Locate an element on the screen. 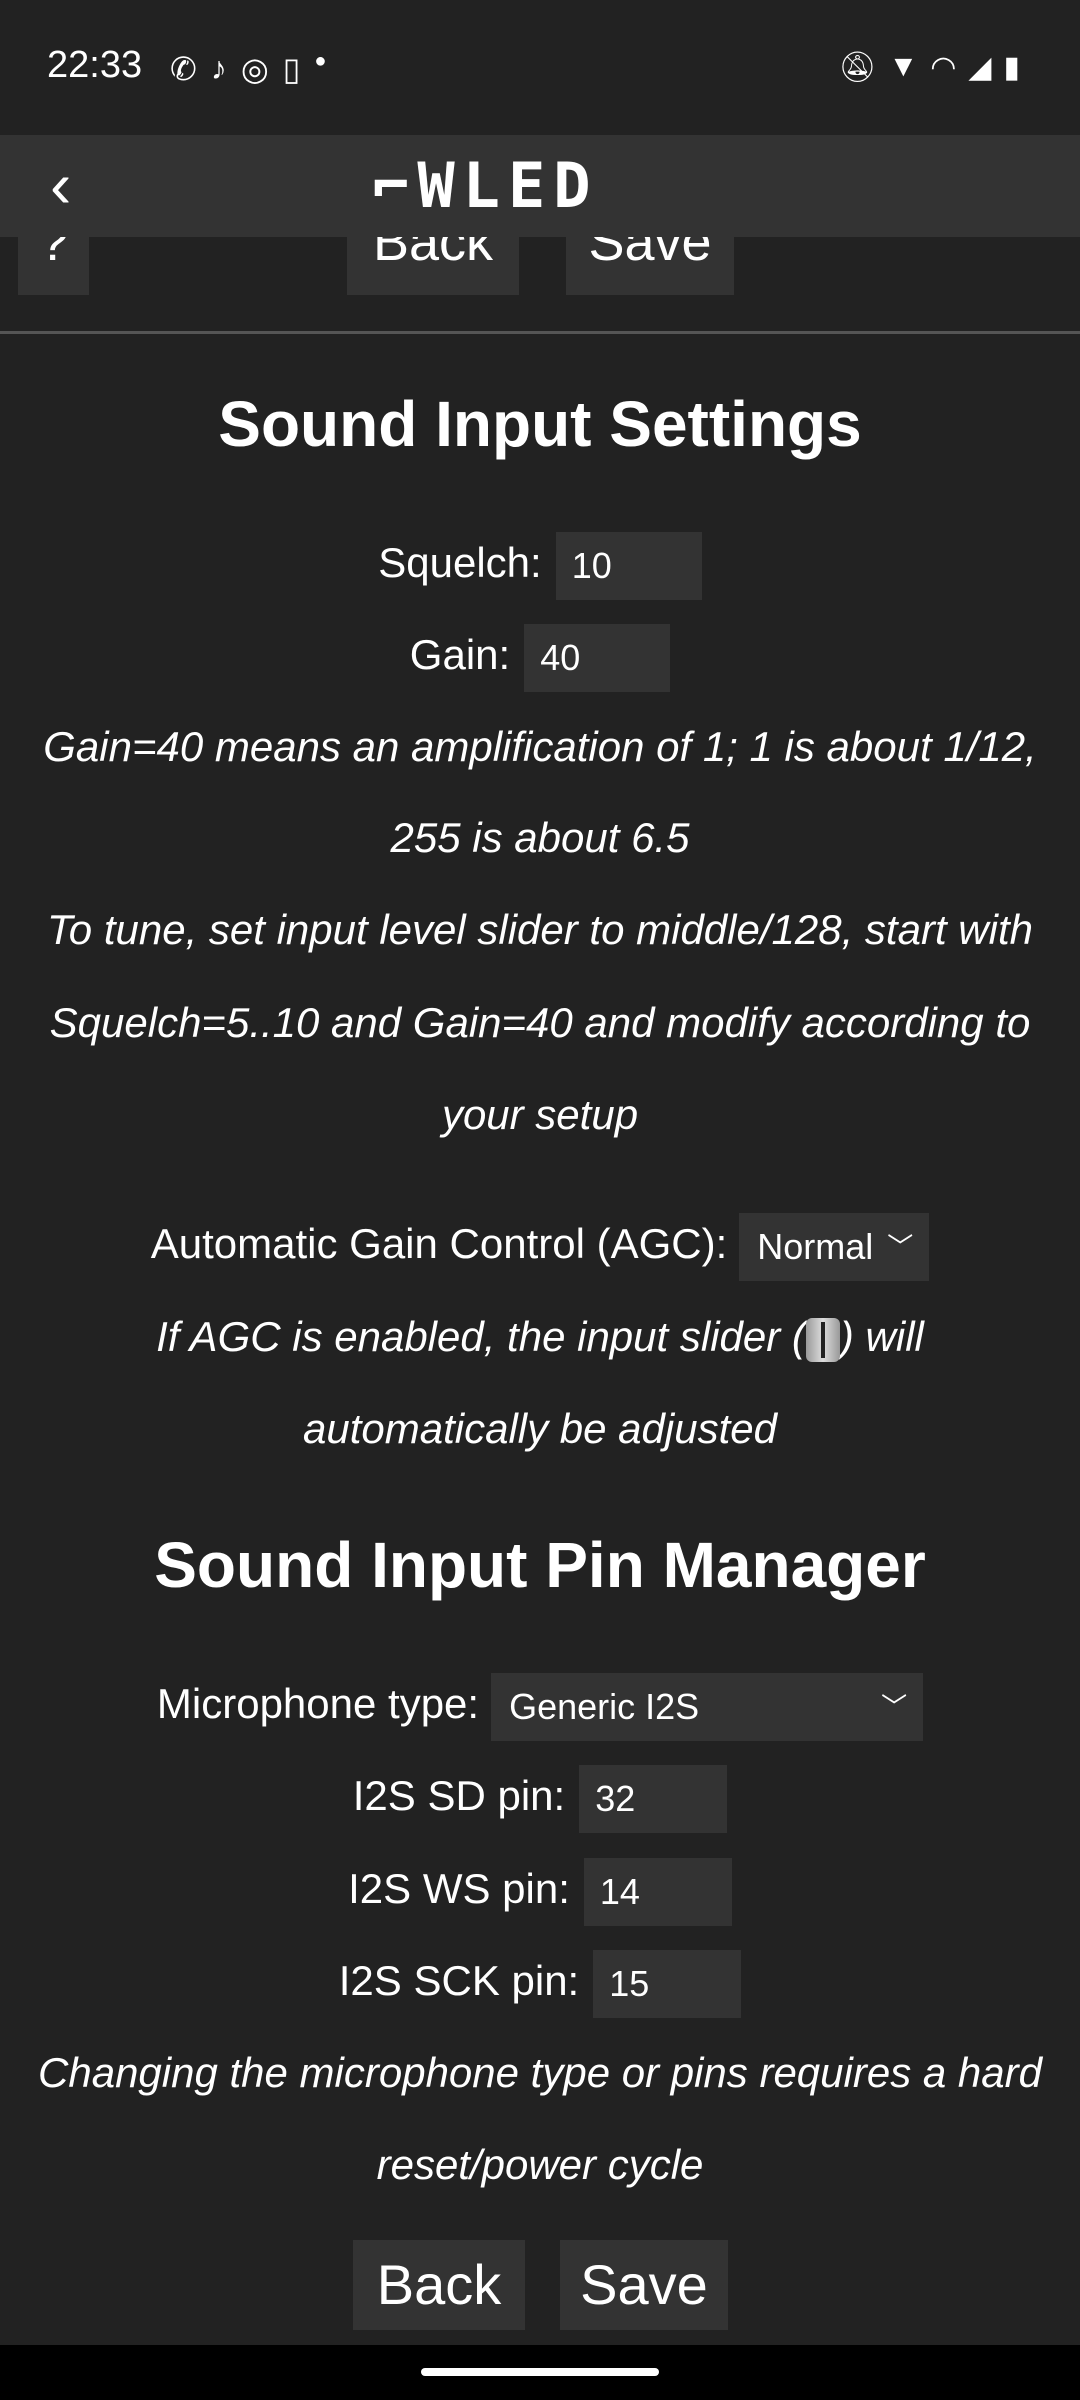  gain-row: Gain: 40 is located at coordinates (540, 655).